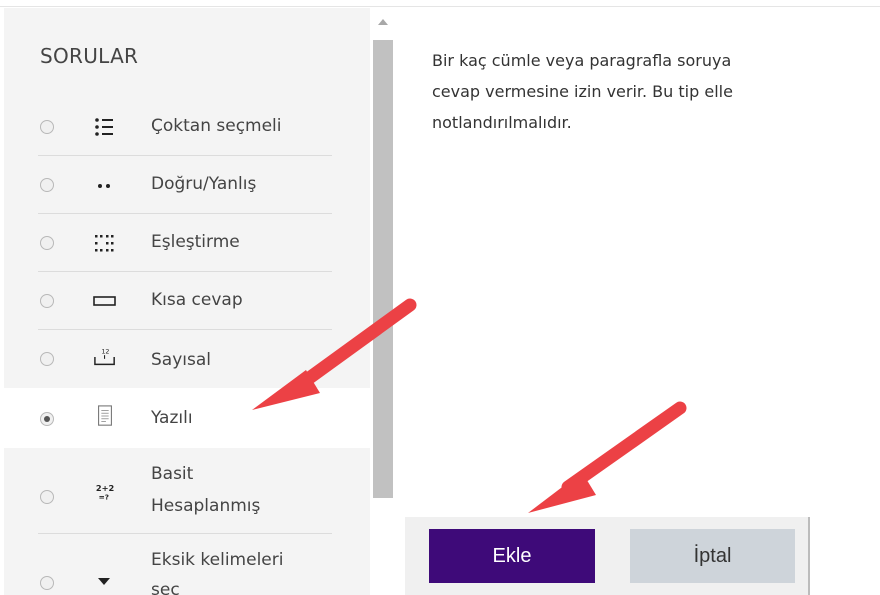 The width and height of the screenshot is (880, 595). Describe the element at coordinates (712, 556) in the screenshot. I see `cancel-button: İptal` at that location.